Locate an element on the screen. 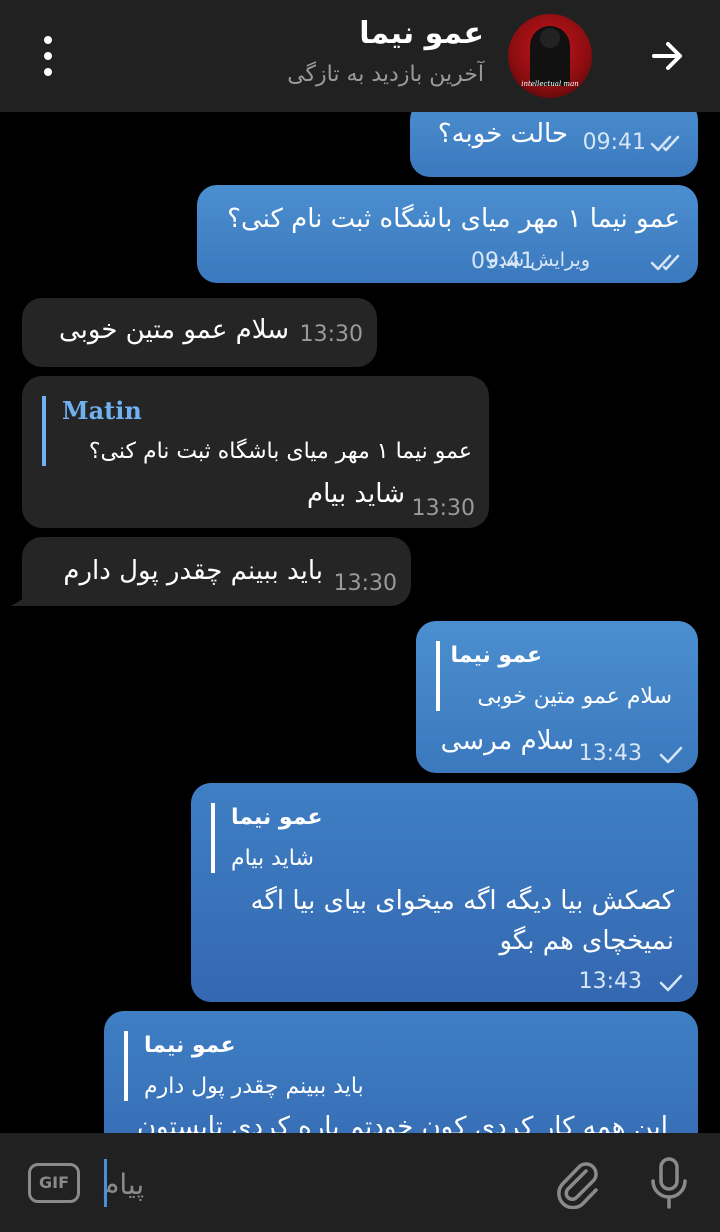 This screenshot has height=1232, width=720. message-text: حالت خوبه؟ is located at coordinates (502, 134).